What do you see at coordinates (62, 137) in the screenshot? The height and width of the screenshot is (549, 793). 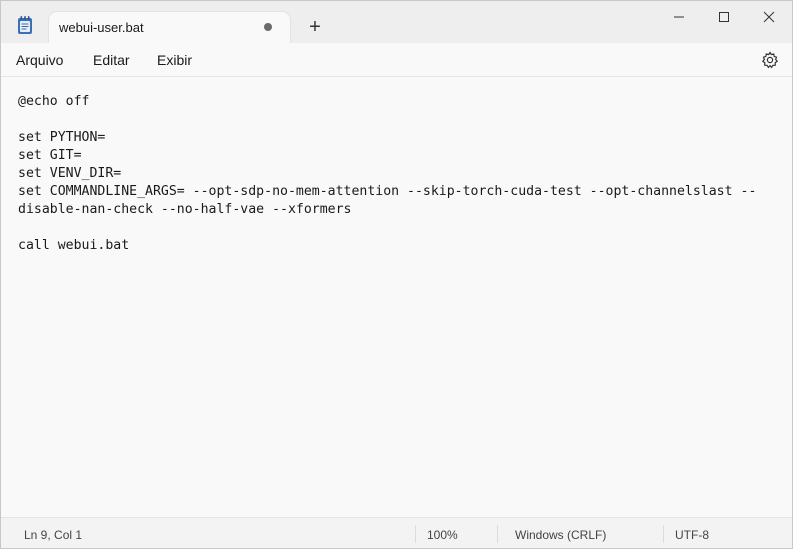 I see `editor-line: set PYTHON=` at bounding box center [62, 137].